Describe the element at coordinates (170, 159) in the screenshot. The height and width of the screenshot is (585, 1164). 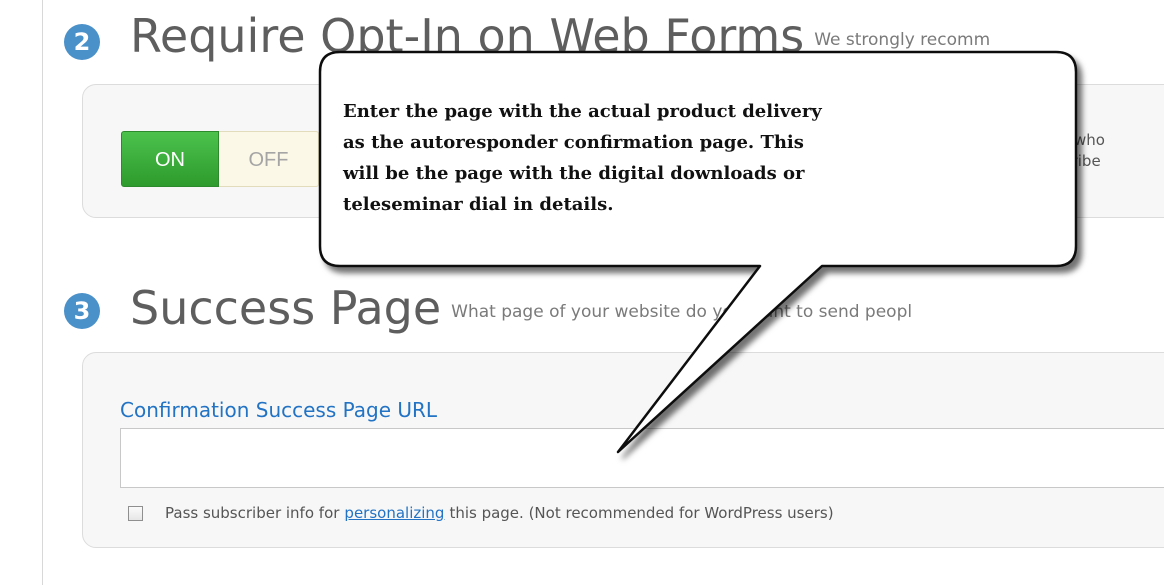
I see `toggle-on-button: ON` at that location.